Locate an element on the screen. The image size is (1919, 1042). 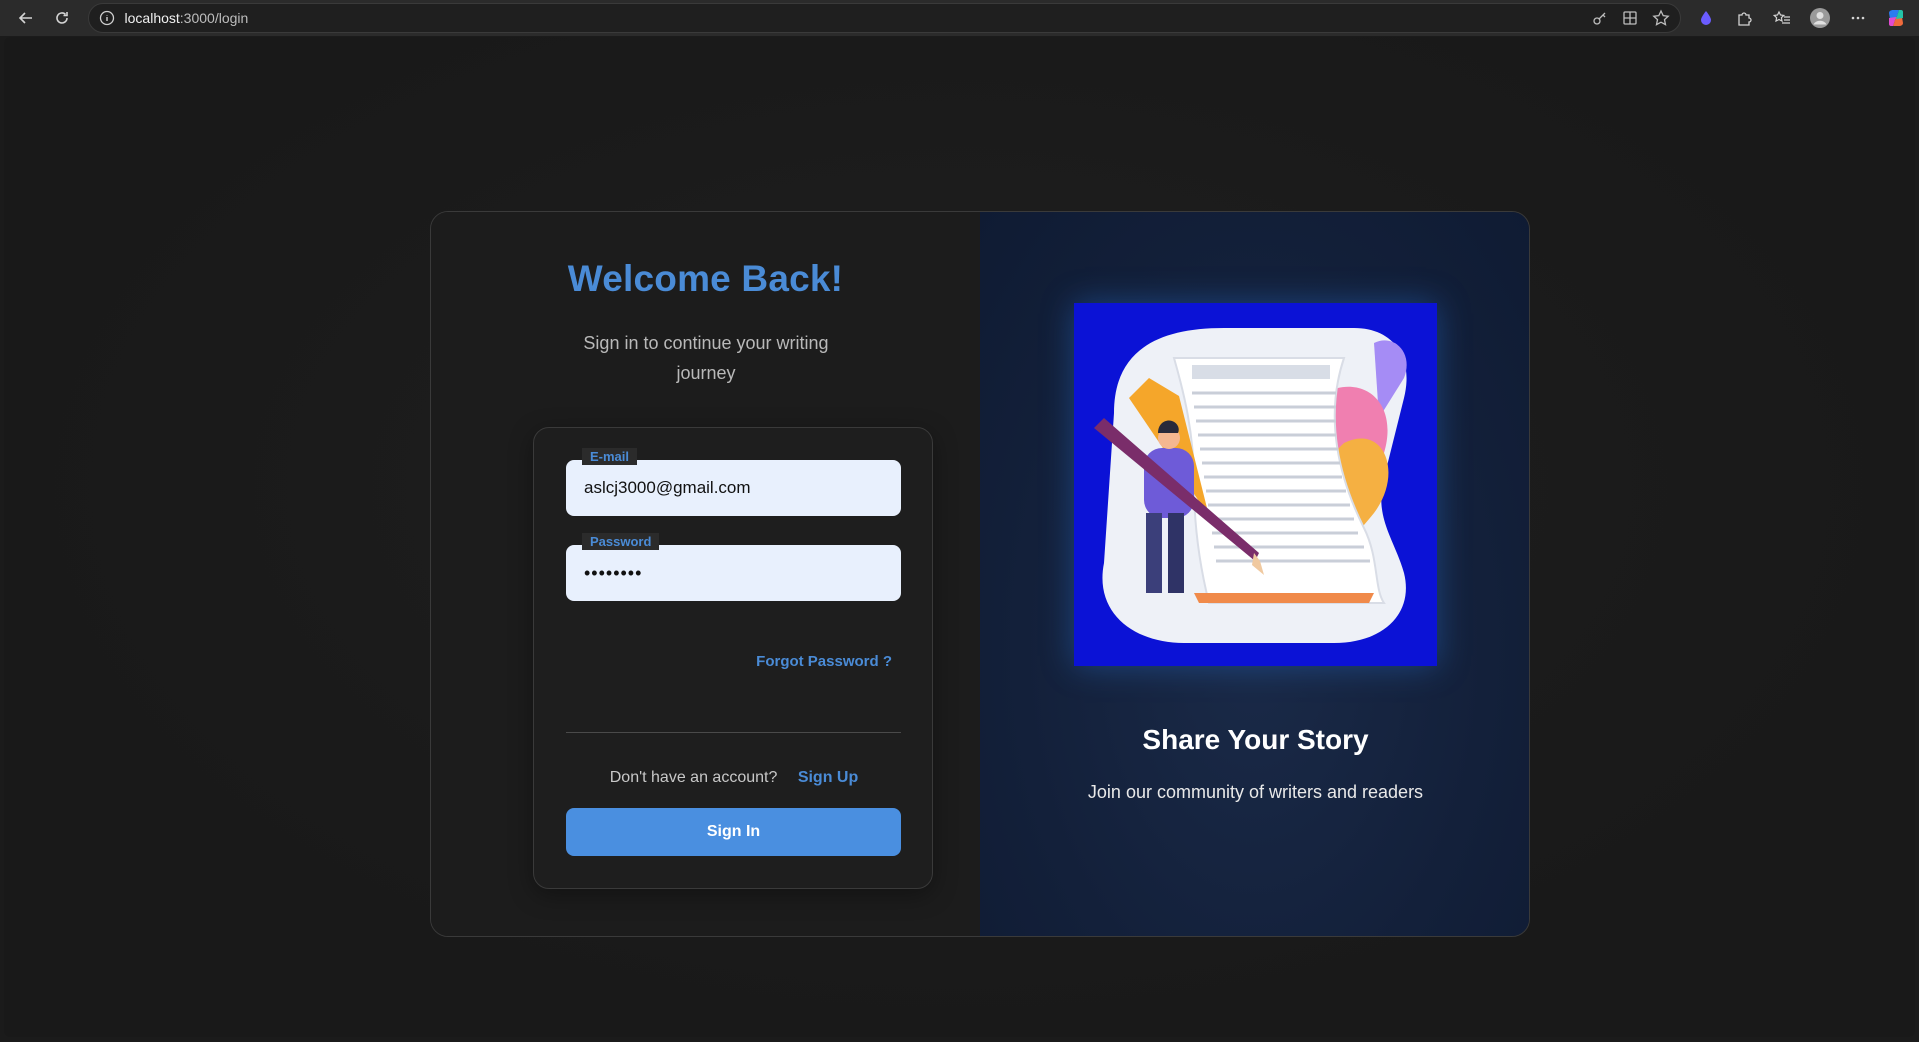
back-button is located at coordinates (26, 18).